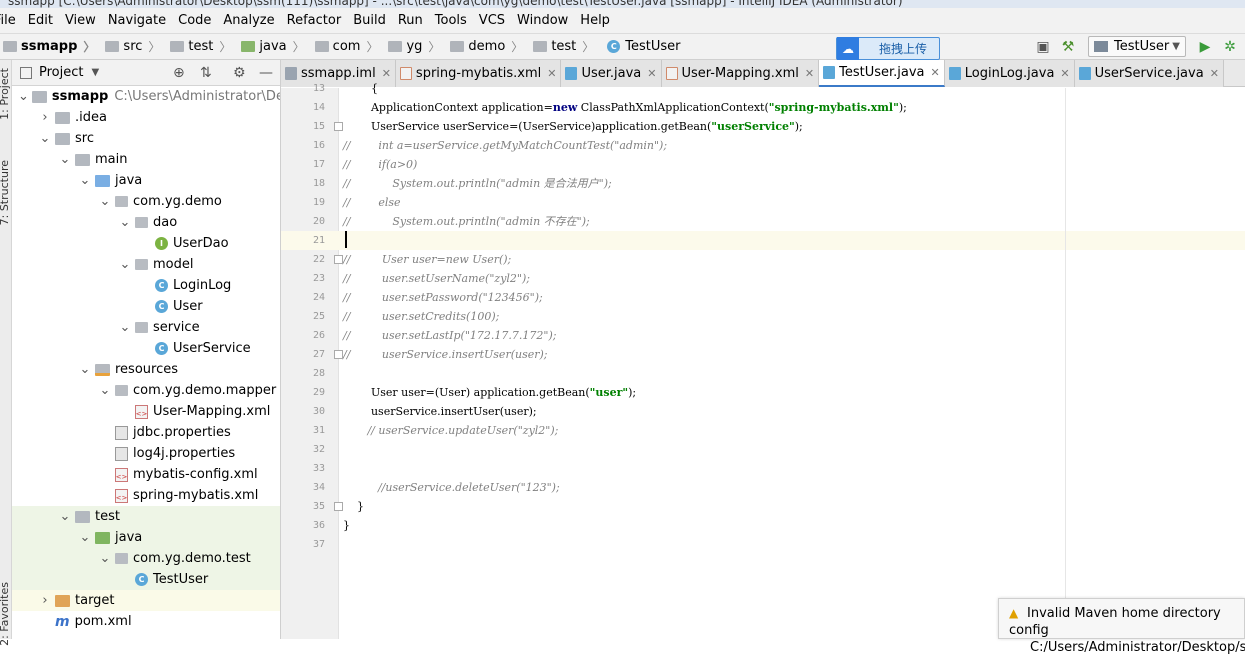 The image size is (1245, 656). I want to click on menu-navigate: Navigate, so click(137, 21).